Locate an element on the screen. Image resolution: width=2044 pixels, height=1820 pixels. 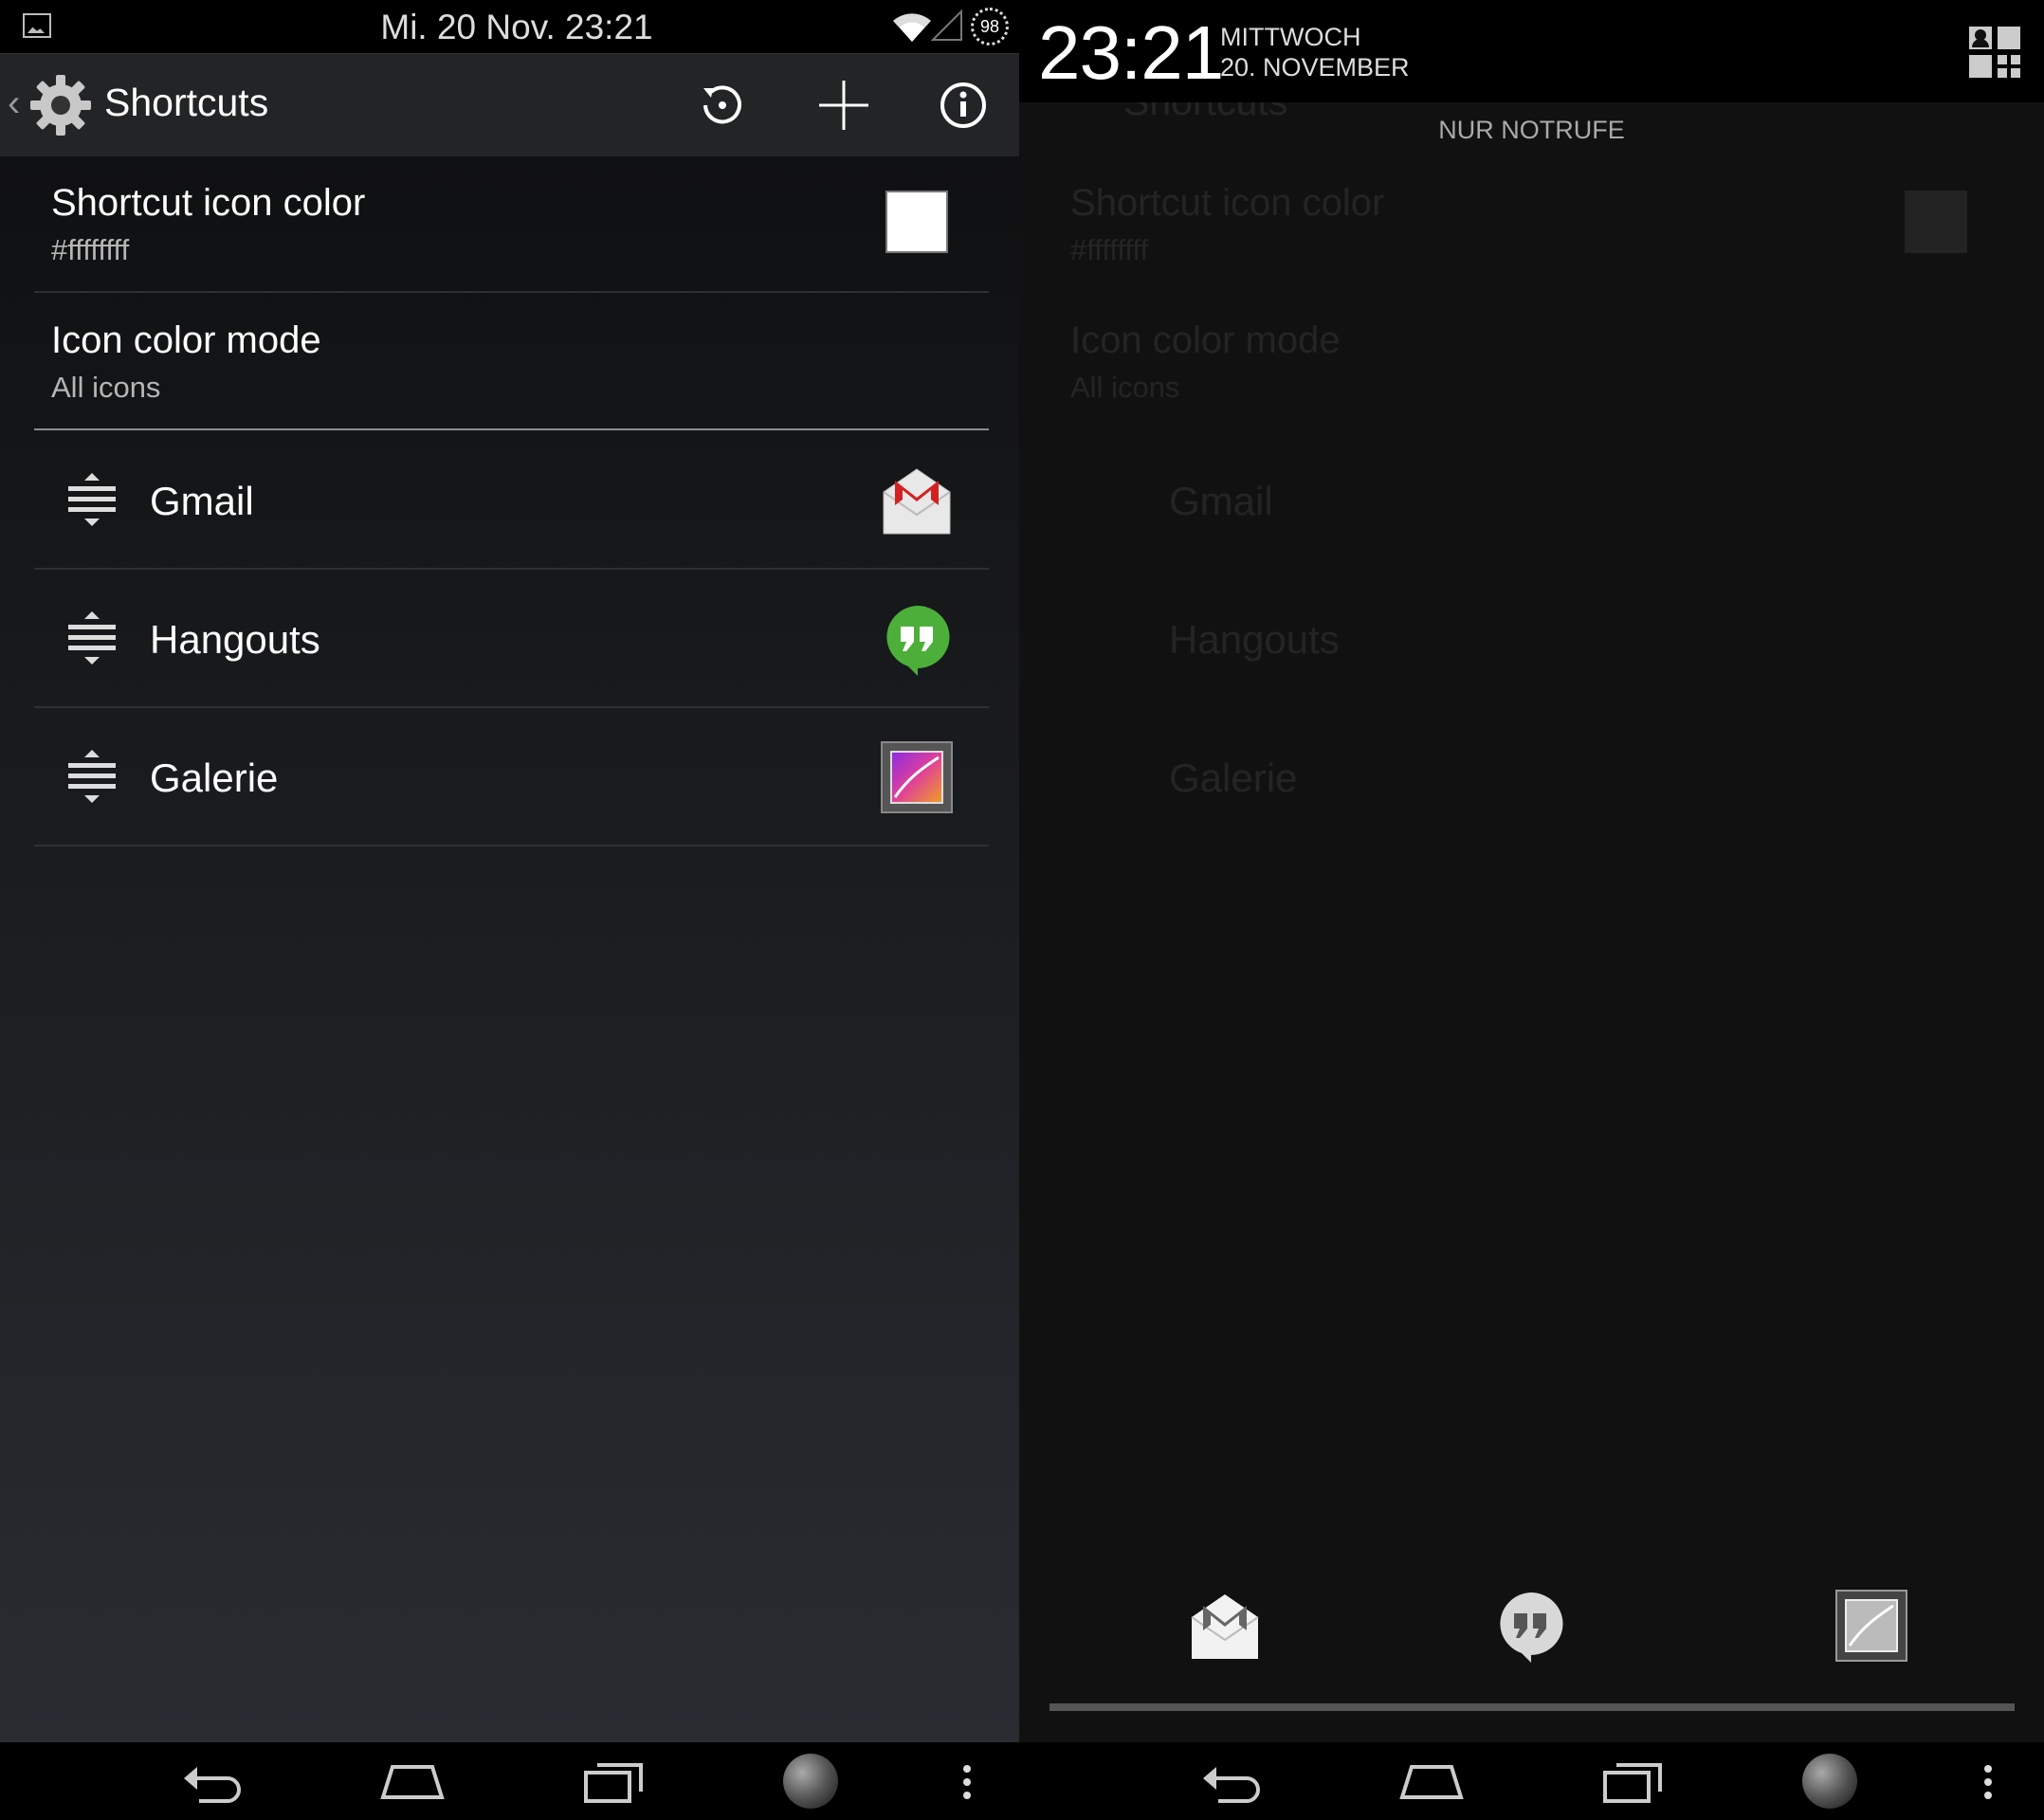
pref-shortcut-icon-color: Shortcut icon color #ffffffff is located at coordinates (511, 224).